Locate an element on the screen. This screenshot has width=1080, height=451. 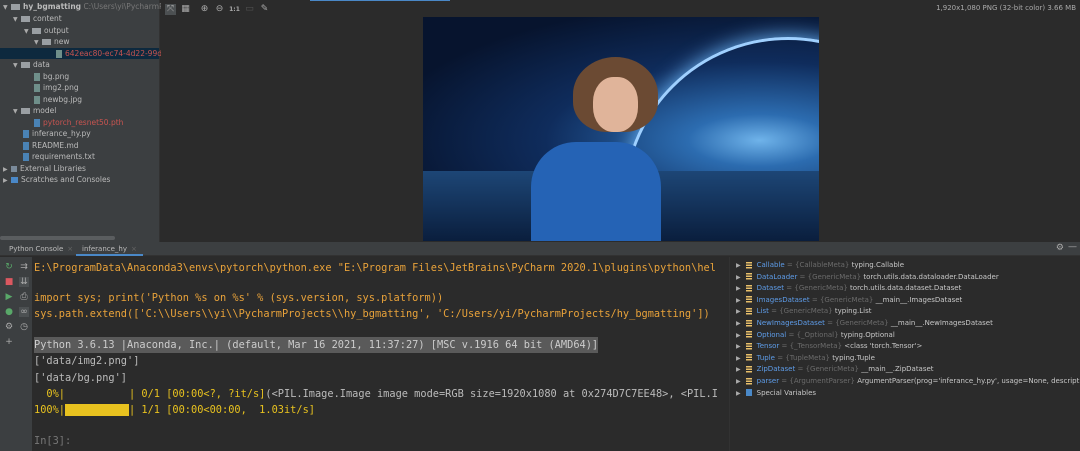
variable-name: Tensor is located at coordinates (768, 346).